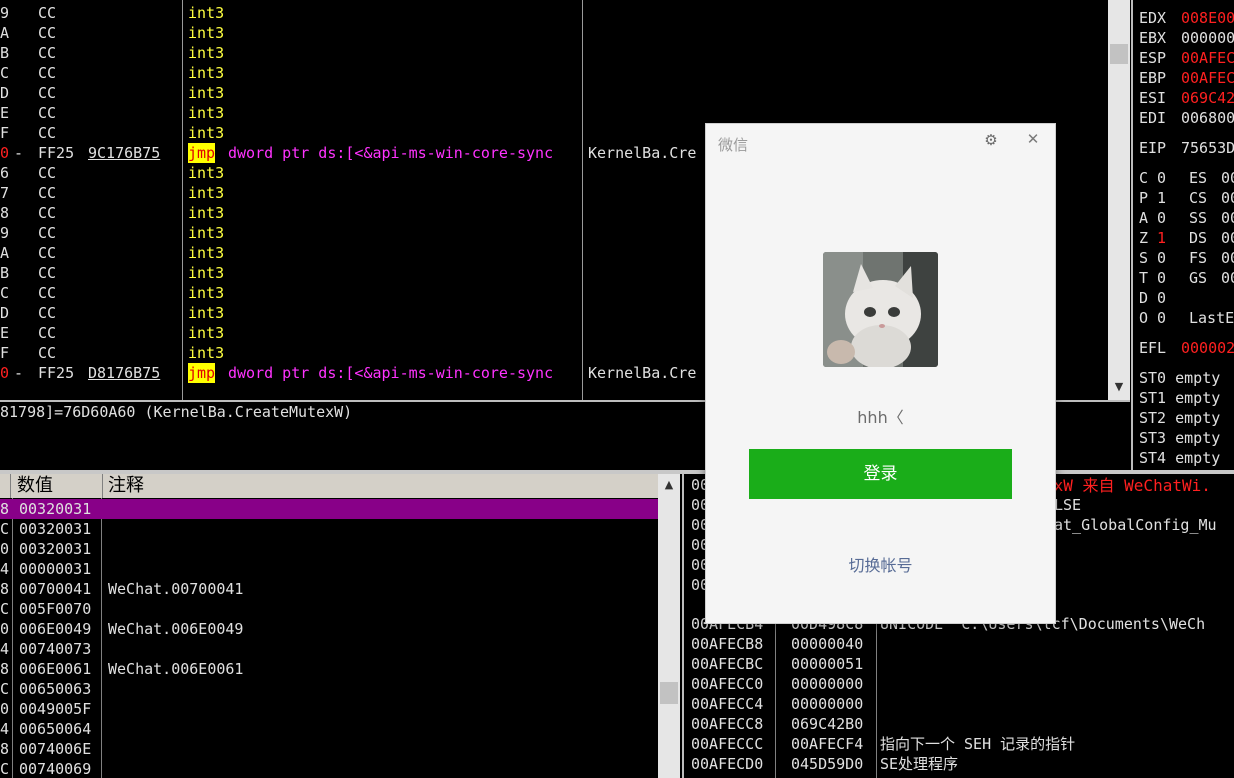 The width and height of the screenshot is (1234, 778). I want to click on register-name: EBX, so click(1153, 38).